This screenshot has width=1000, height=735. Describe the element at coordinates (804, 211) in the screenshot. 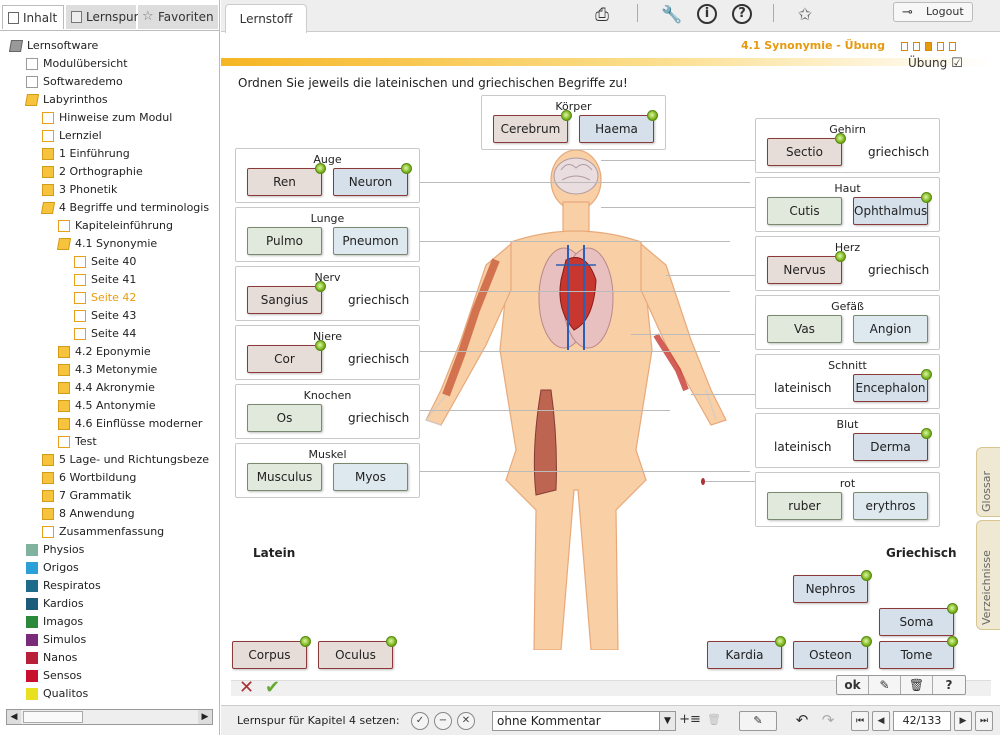

I see `term-tile: Cutis` at that location.